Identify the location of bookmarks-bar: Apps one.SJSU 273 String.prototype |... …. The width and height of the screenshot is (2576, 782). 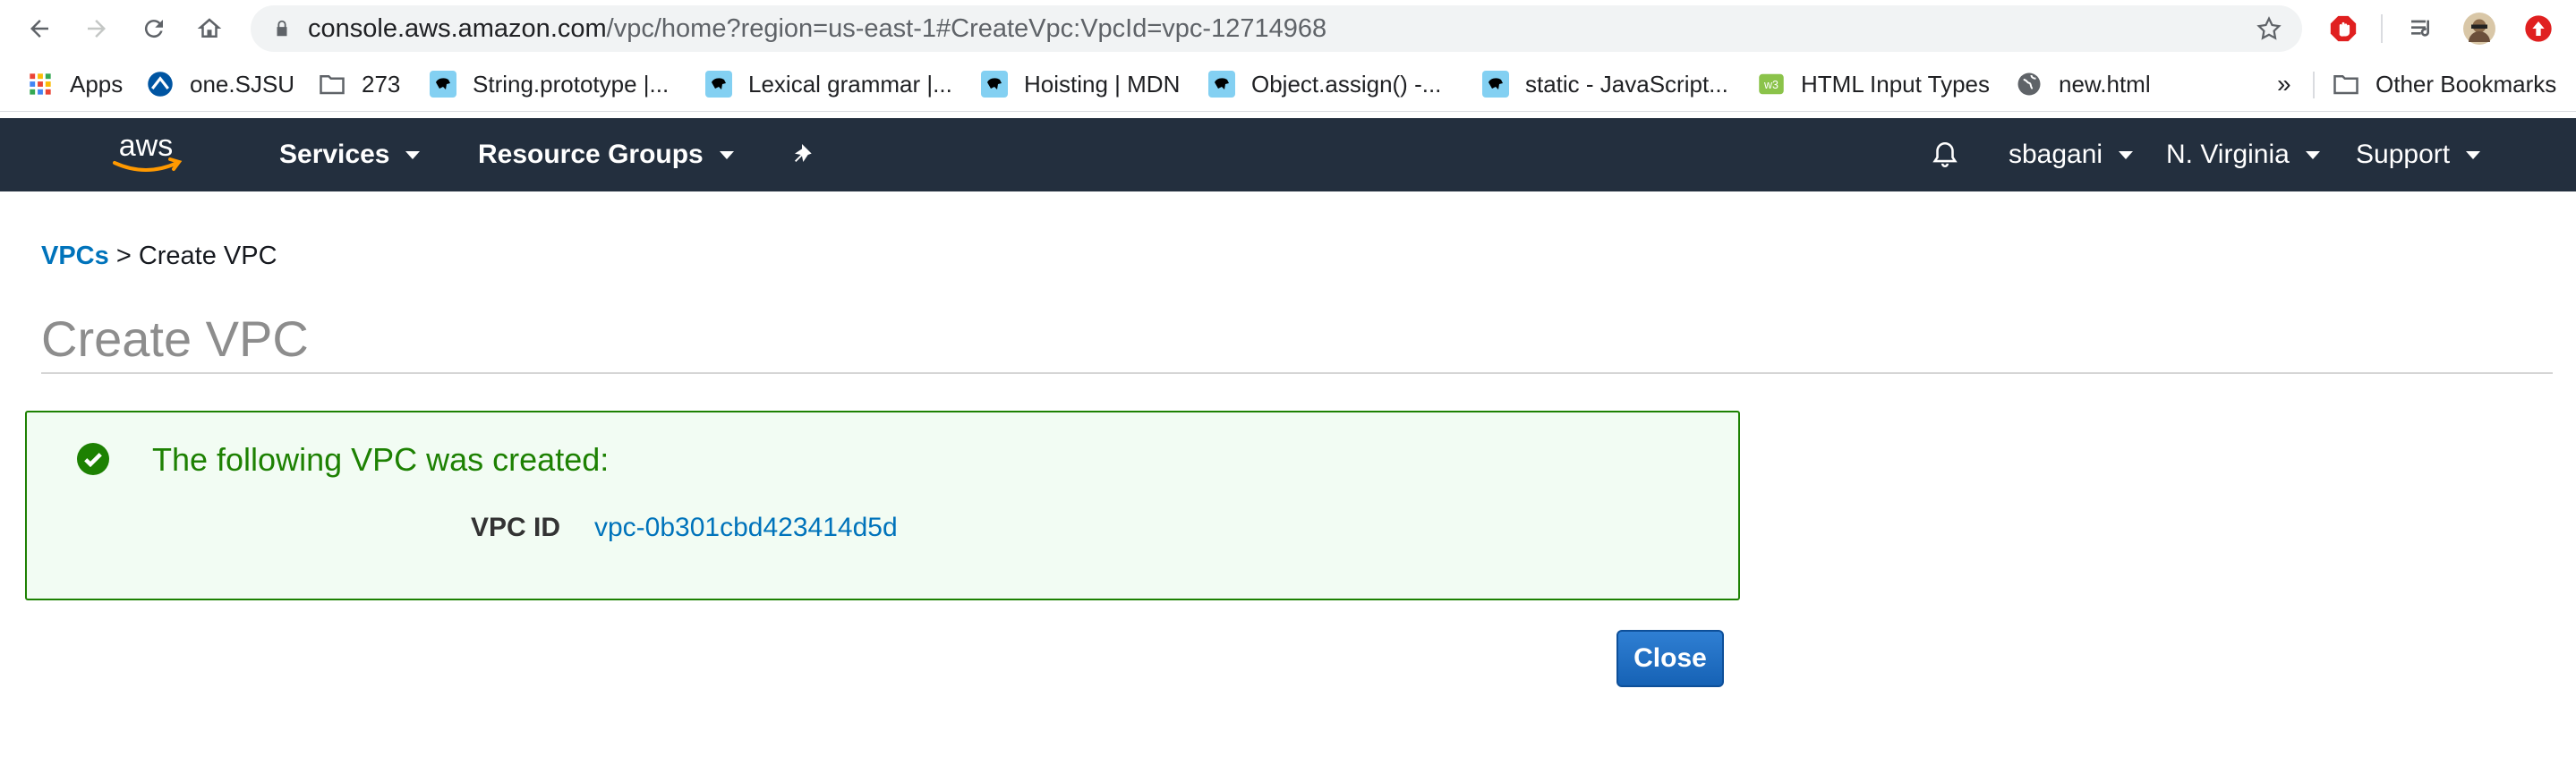
(1288, 84).